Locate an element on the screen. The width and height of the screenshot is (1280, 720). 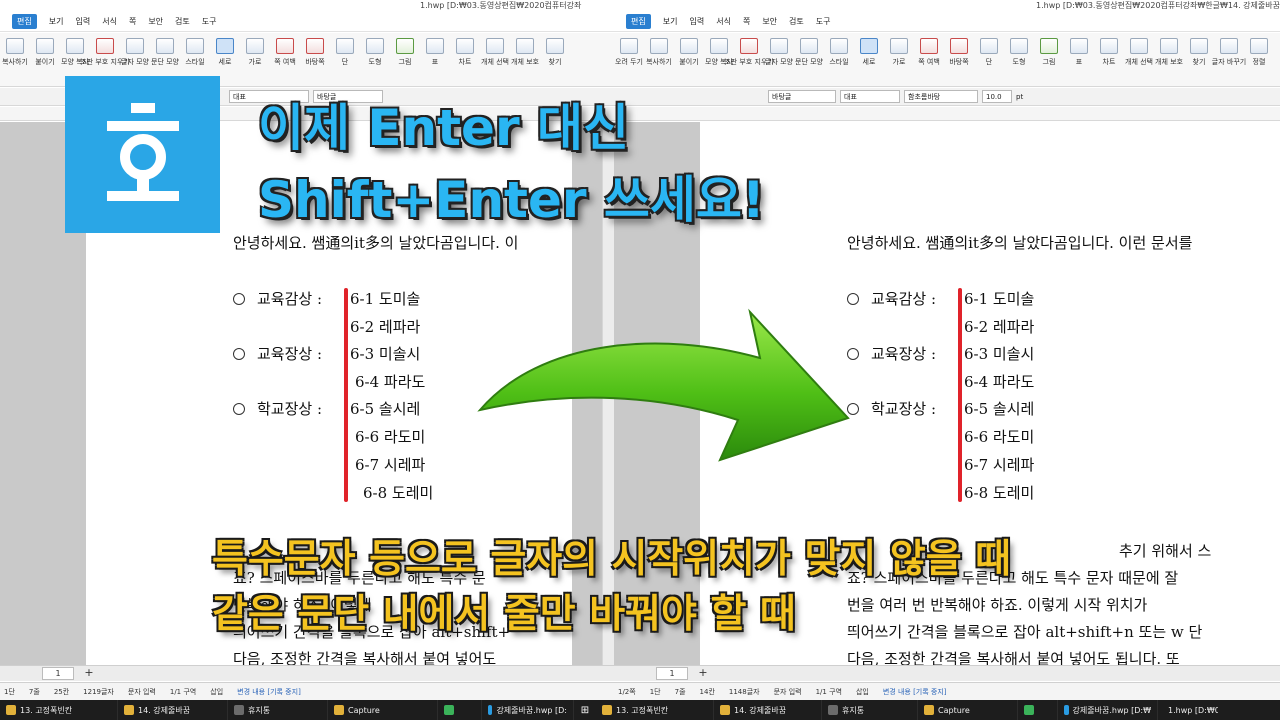
status-line: 7줄 is located at coordinates (34, 691).